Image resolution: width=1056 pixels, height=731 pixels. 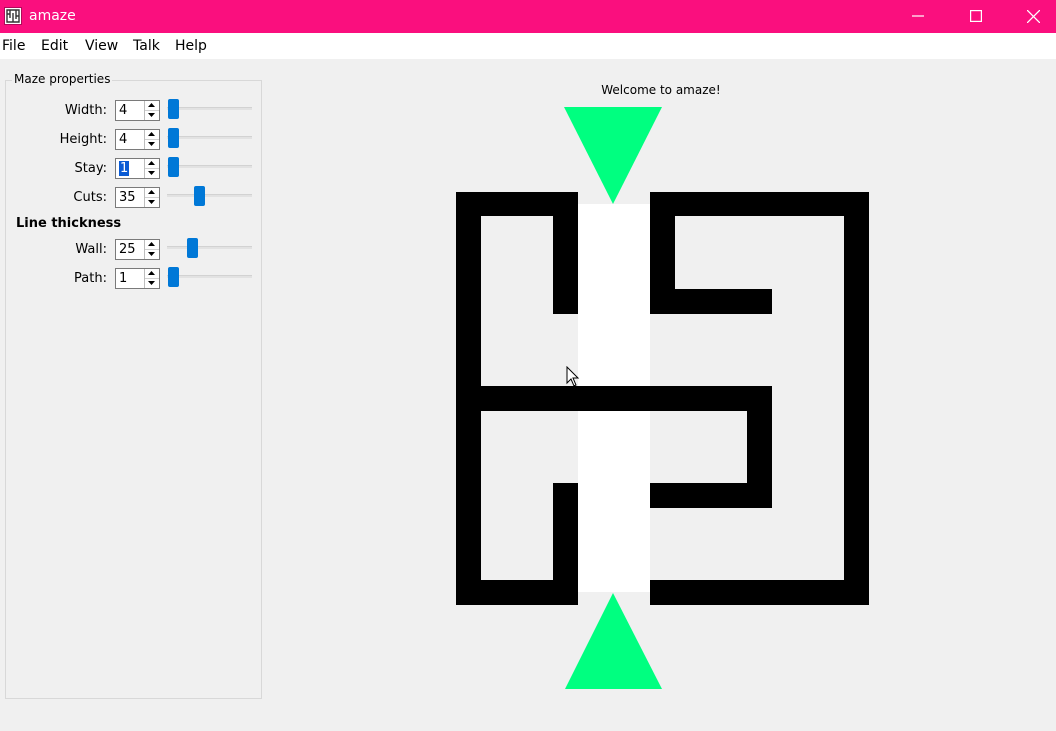 What do you see at coordinates (137, 139) in the screenshot?
I see `height-spinner: 4` at bounding box center [137, 139].